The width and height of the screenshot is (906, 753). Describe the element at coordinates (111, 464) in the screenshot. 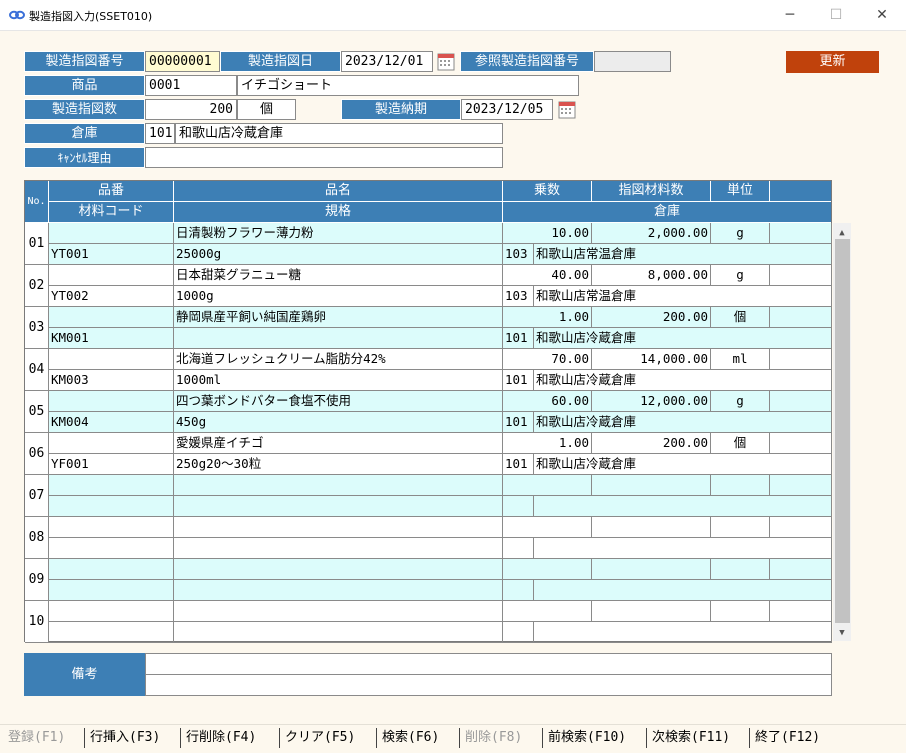

I see `material-code-cell: YF001` at that location.